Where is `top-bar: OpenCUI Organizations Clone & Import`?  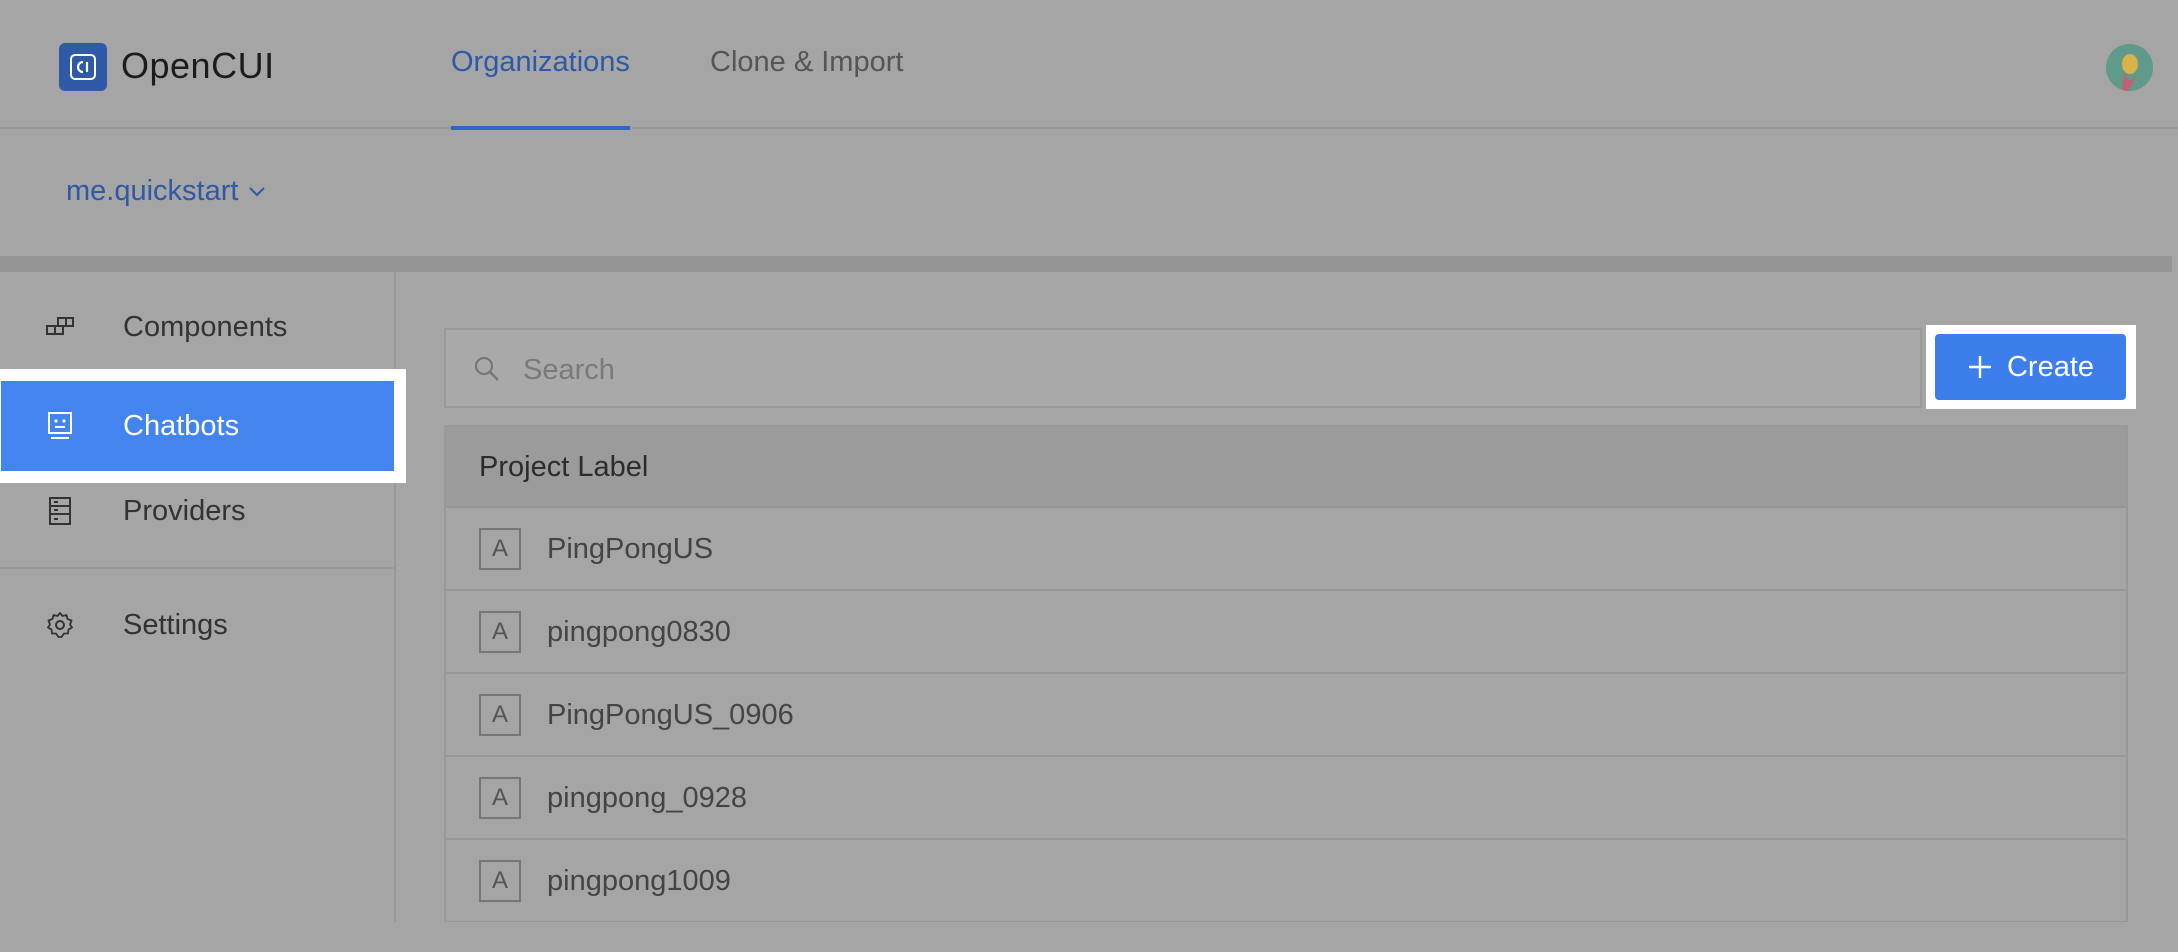
top-bar: OpenCUI Organizations Clone & Import is located at coordinates (1089, 65).